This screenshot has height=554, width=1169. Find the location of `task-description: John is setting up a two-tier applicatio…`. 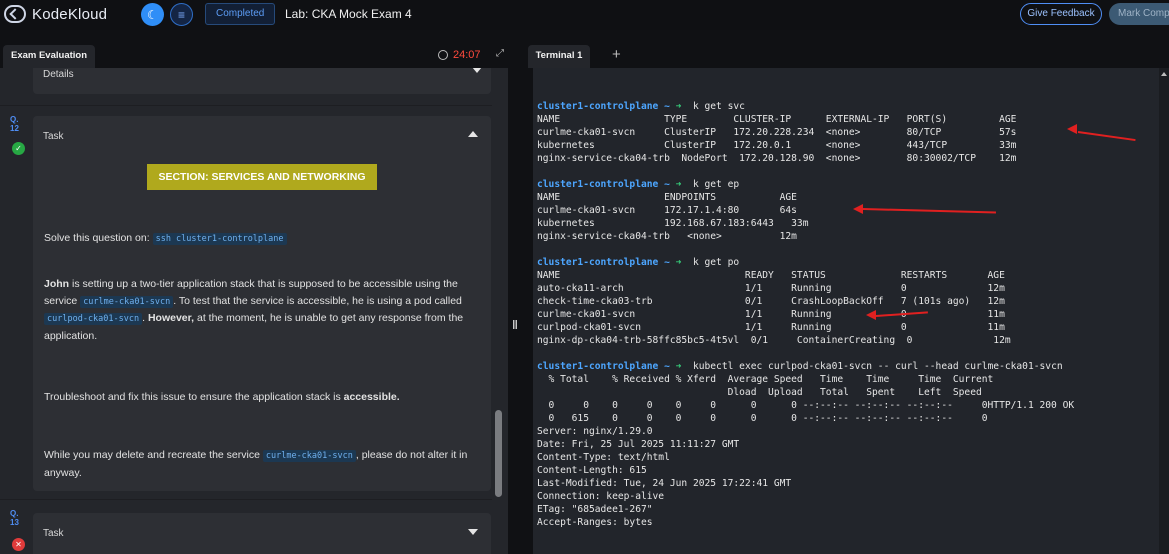

task-description: John is setting up a two-tier applicatio… is located at coordinates (254, 310).